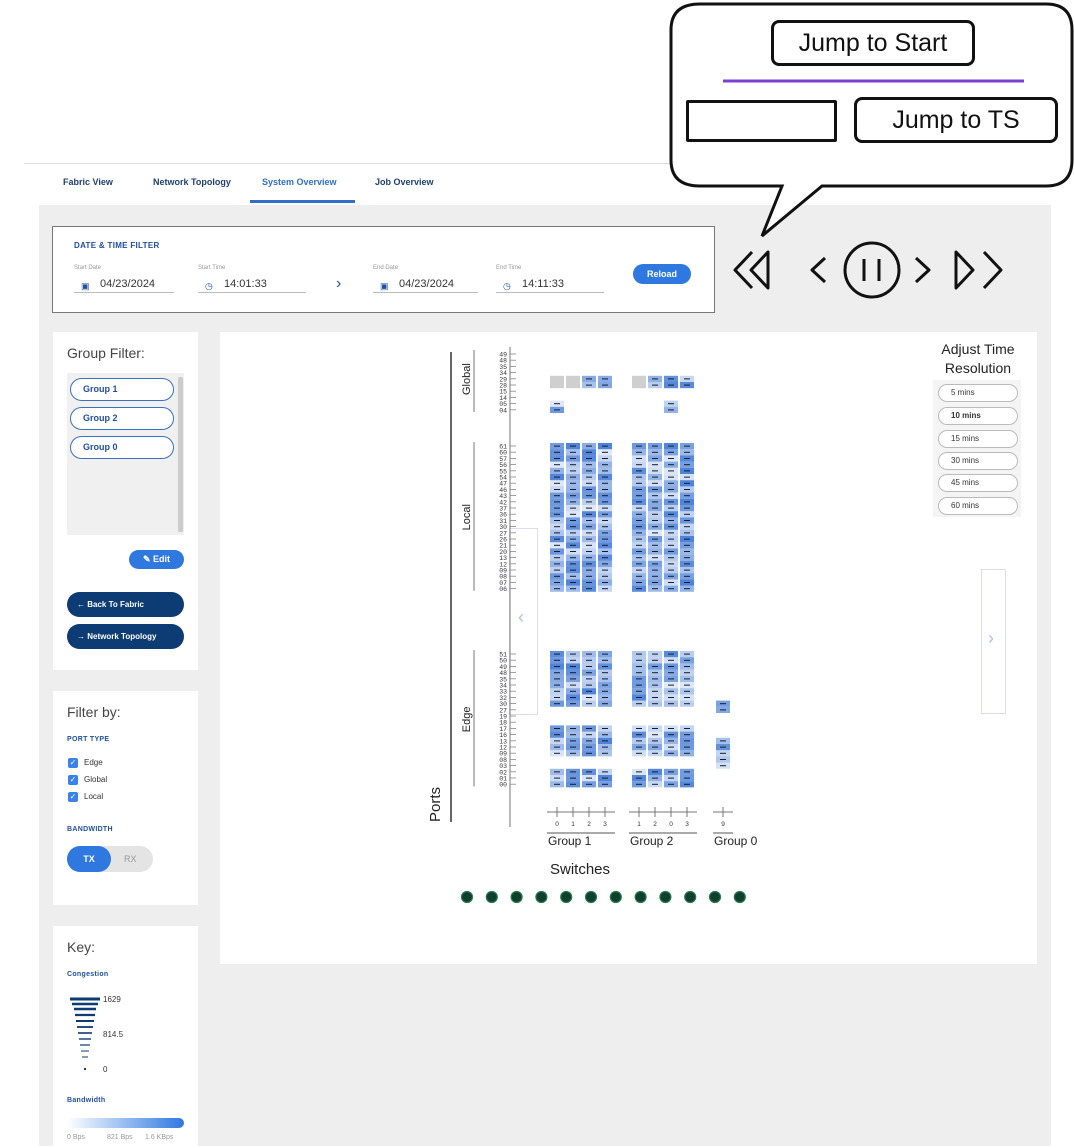 This screenshot has height=1148, width=1074. What do you see at coordinates (97, 1034) in the screenshot?
I see `congestion-legend: 1629 814.5 0` at bounding box center [97, 1034].